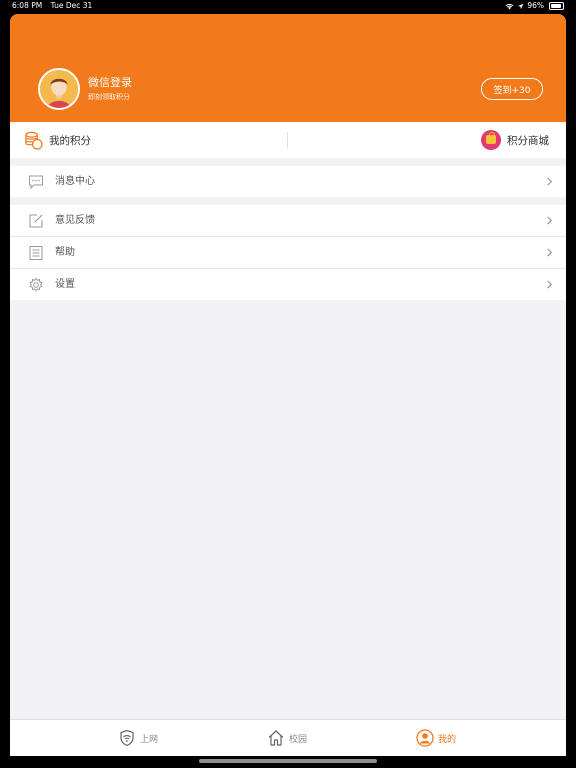 The image size is (576, 768). I want to click on status-bar: 6:08 PM Tue Dec 31 96%, so click(288, 6).